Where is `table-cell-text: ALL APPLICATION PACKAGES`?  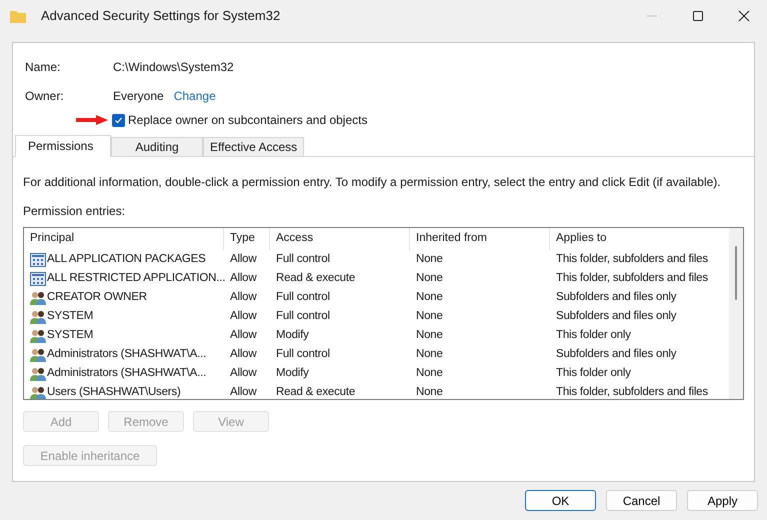
table-cell-text: ALL APPLICATION PACKAGES is located at coordinates (126, 259).